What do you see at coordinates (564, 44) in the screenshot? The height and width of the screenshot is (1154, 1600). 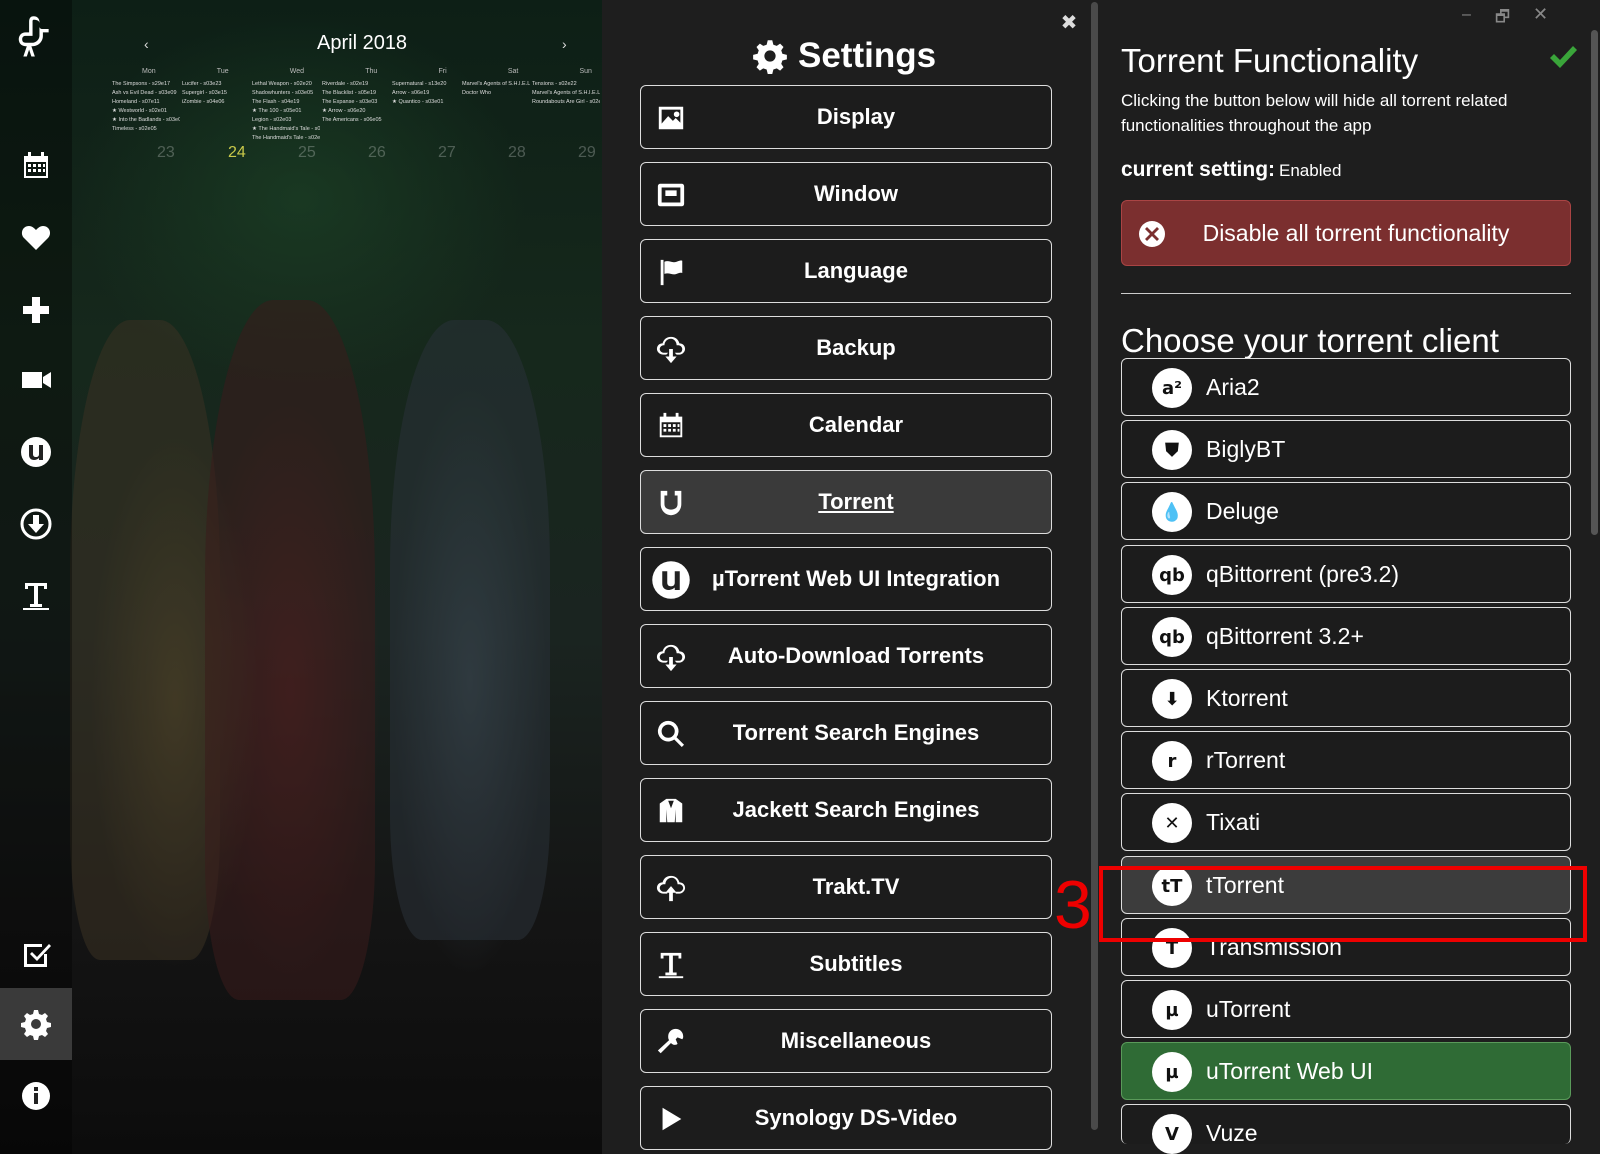 I see `calendar-next-button: ›` at bounding box center [564, 44].